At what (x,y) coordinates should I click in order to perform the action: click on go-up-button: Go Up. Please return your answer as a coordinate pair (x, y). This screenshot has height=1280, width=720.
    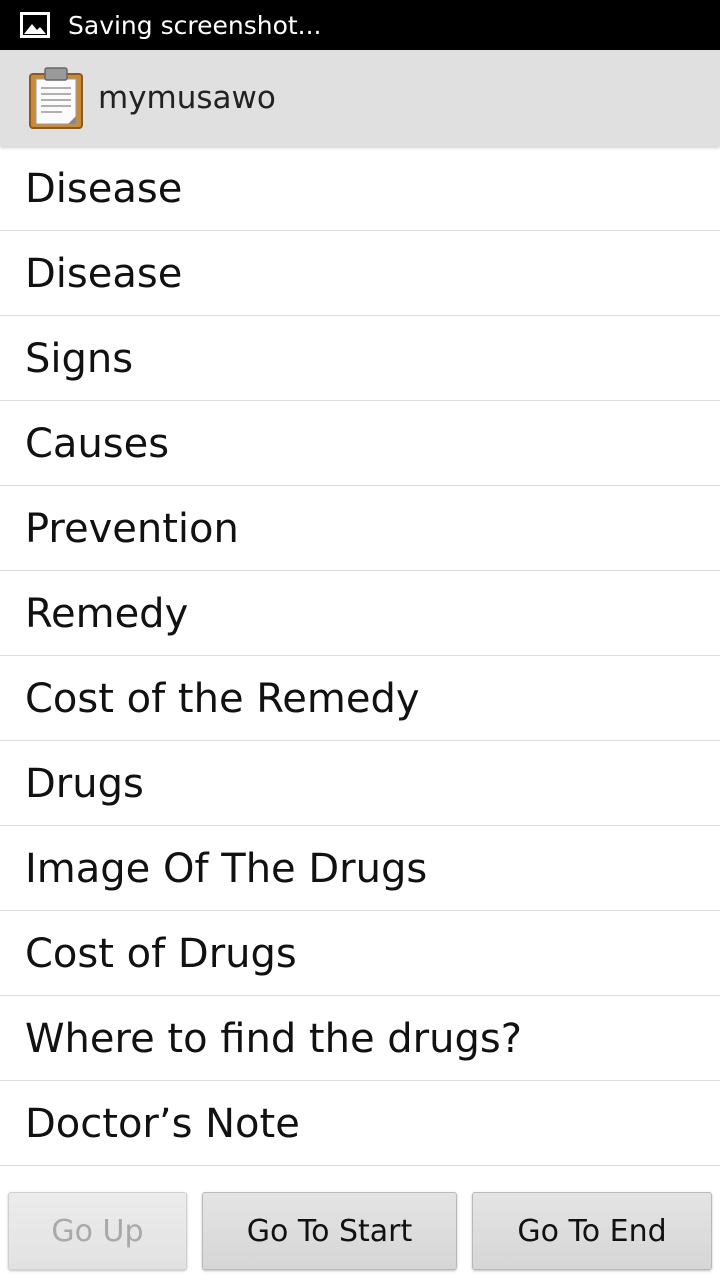
    Looking at the image, I should click on (97, 1231).